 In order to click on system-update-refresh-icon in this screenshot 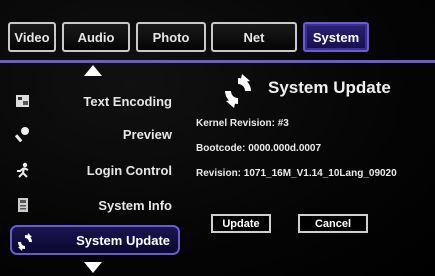, I will do `click(238, 91)`.